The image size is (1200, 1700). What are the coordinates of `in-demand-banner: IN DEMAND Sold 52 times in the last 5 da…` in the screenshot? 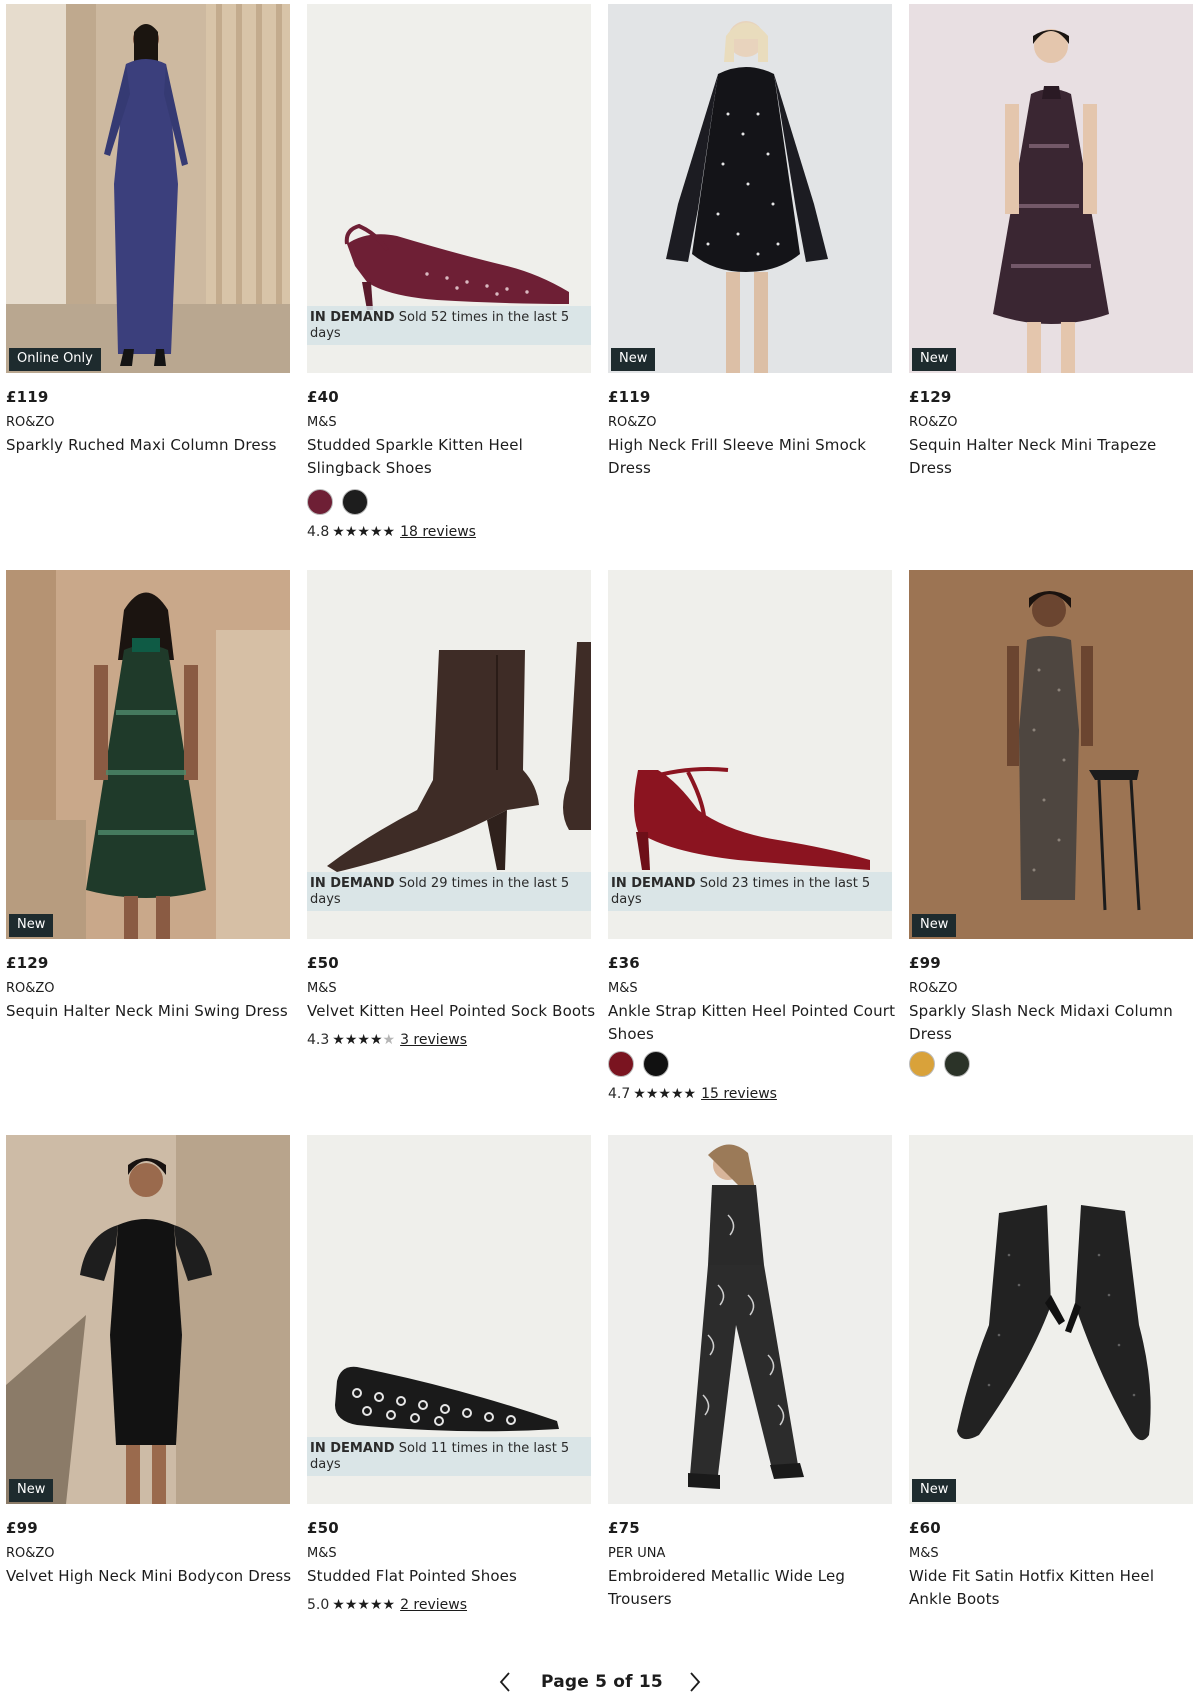 It's located at (449, 325).